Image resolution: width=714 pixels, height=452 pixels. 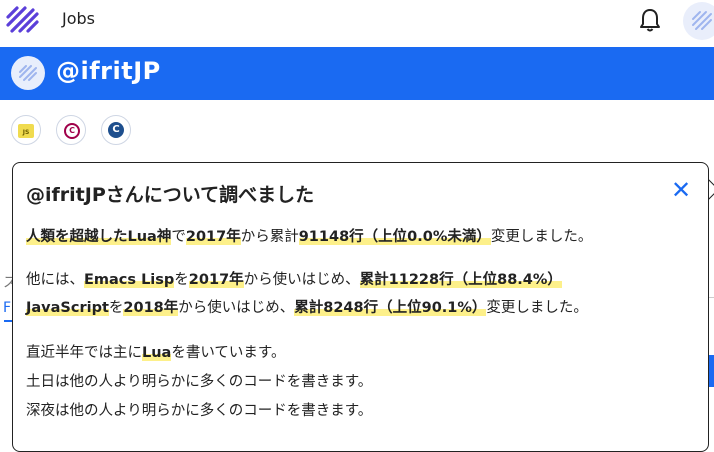 What do you see at coordinates (8, 321) in the screenshot?
I see `background-tab-underline` at bounding box center [8, 321].